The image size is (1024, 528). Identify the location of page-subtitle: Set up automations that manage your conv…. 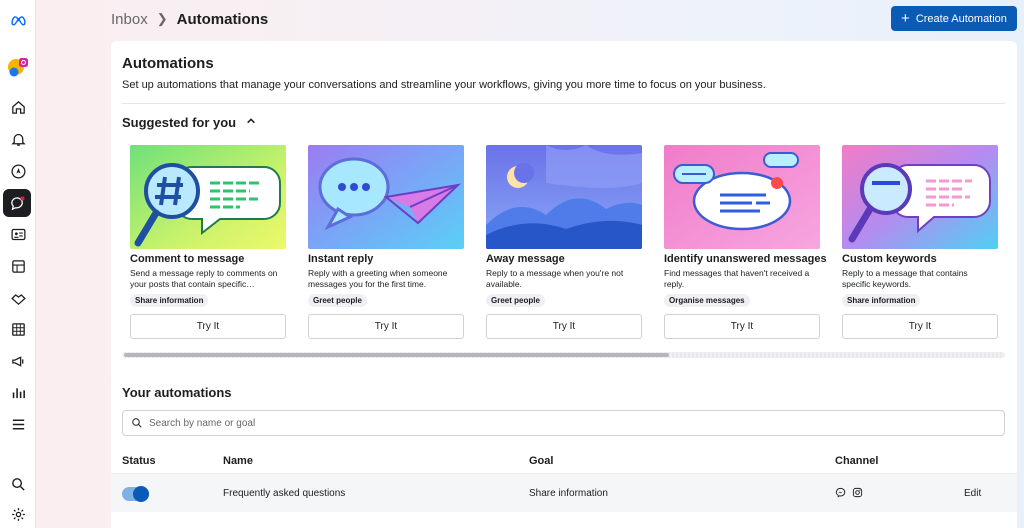
(444, 85).